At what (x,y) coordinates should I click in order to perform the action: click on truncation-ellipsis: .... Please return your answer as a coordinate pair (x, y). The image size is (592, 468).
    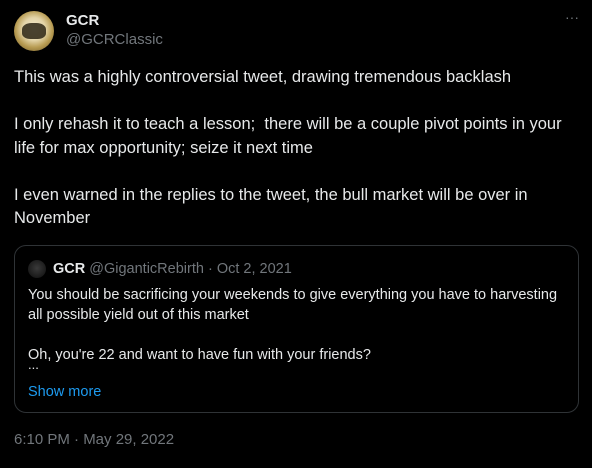
    Looking at the image, I should click on (33, 364).